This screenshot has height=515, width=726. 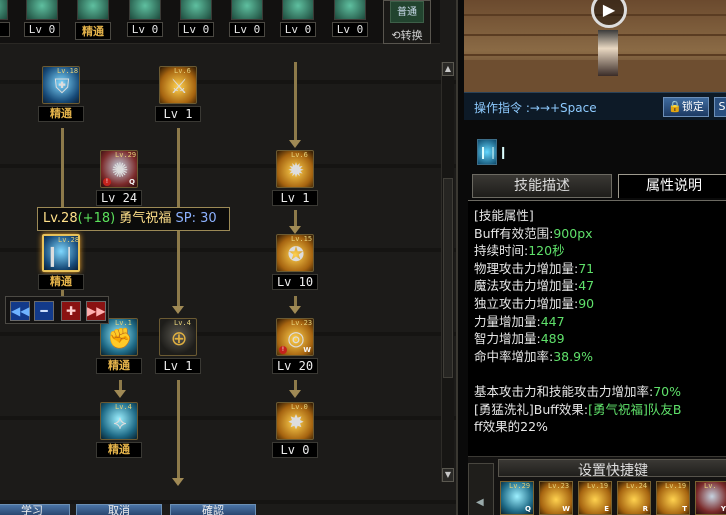 I want to click on selected-skill-icon: ❙❘❙, so click(x=492, y=152).